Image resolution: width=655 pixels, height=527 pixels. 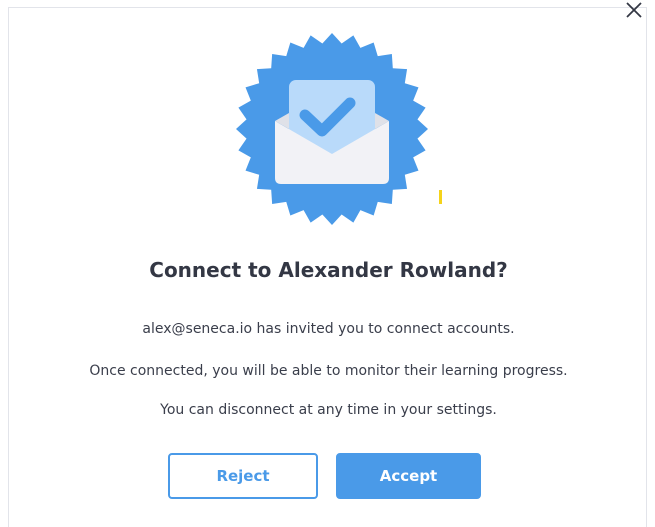 I want to click on close-icon, so click(x=634, y=10).